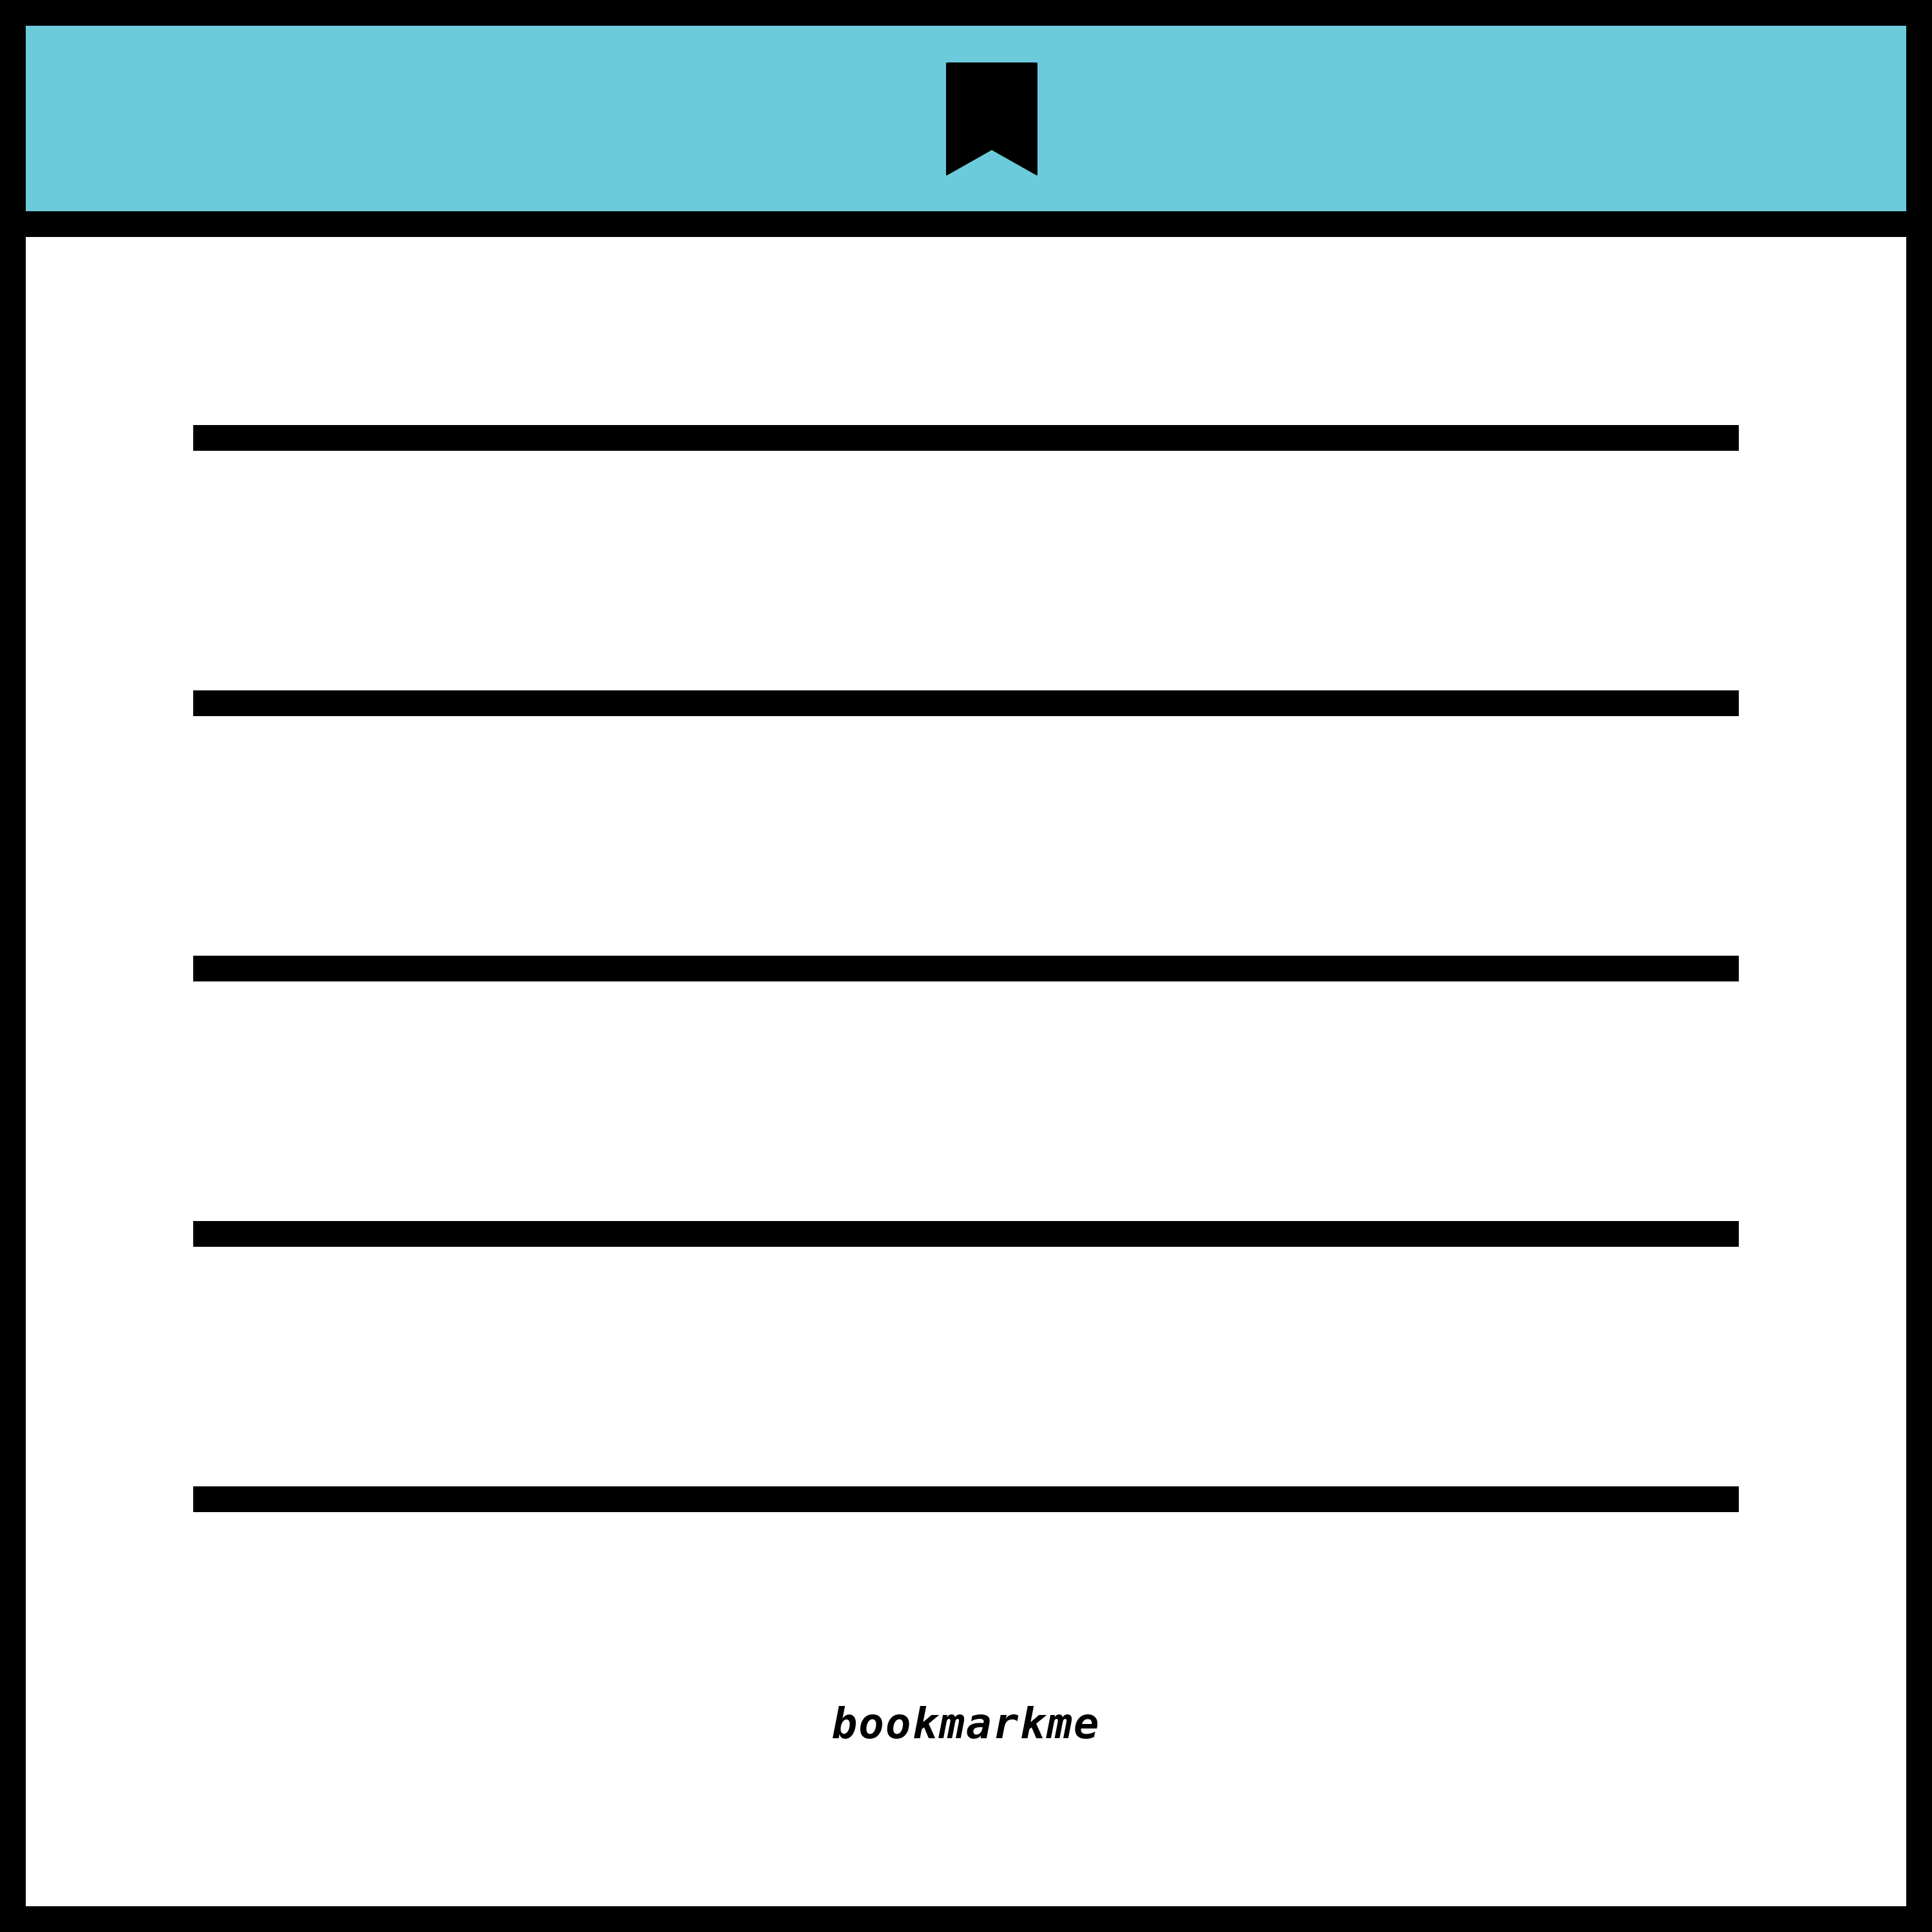 The height and width of the screenshot is (1932, 1932). Describe the element at coordinates (991, 119) in the screenshot. I see `bookmark-icon` at that location.